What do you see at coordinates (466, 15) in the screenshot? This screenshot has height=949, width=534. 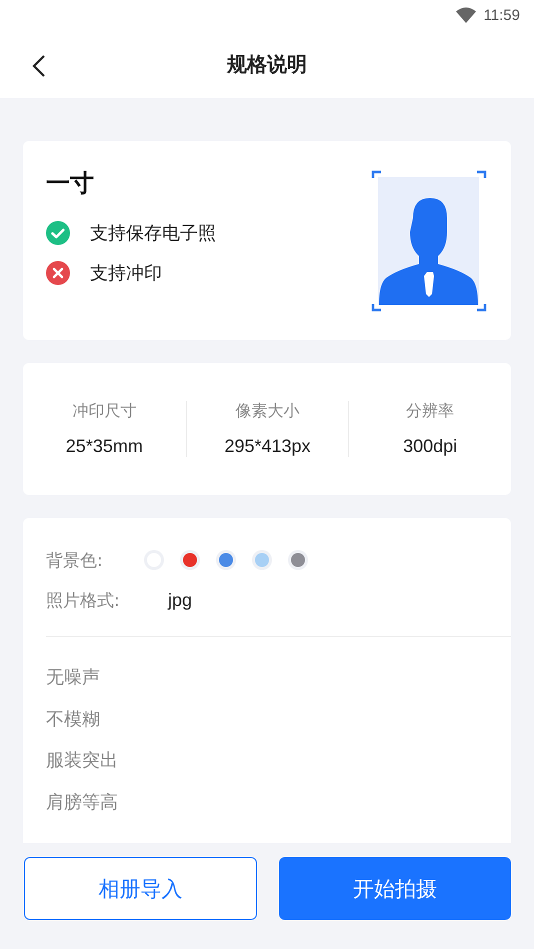 I see `wifi-icon` at bounding box center [466, 15].